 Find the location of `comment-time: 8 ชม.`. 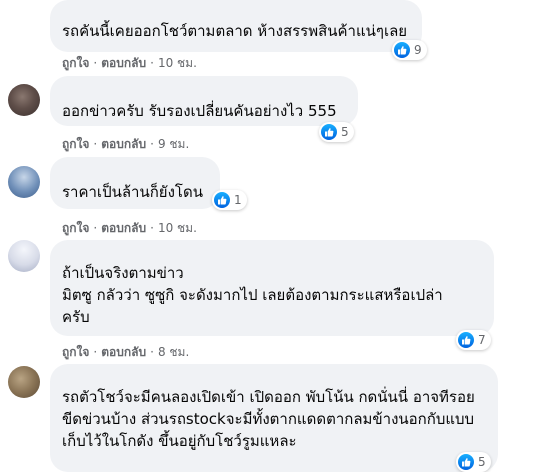

comment-time: 8 ชม. is located at coordinates (173, 352).